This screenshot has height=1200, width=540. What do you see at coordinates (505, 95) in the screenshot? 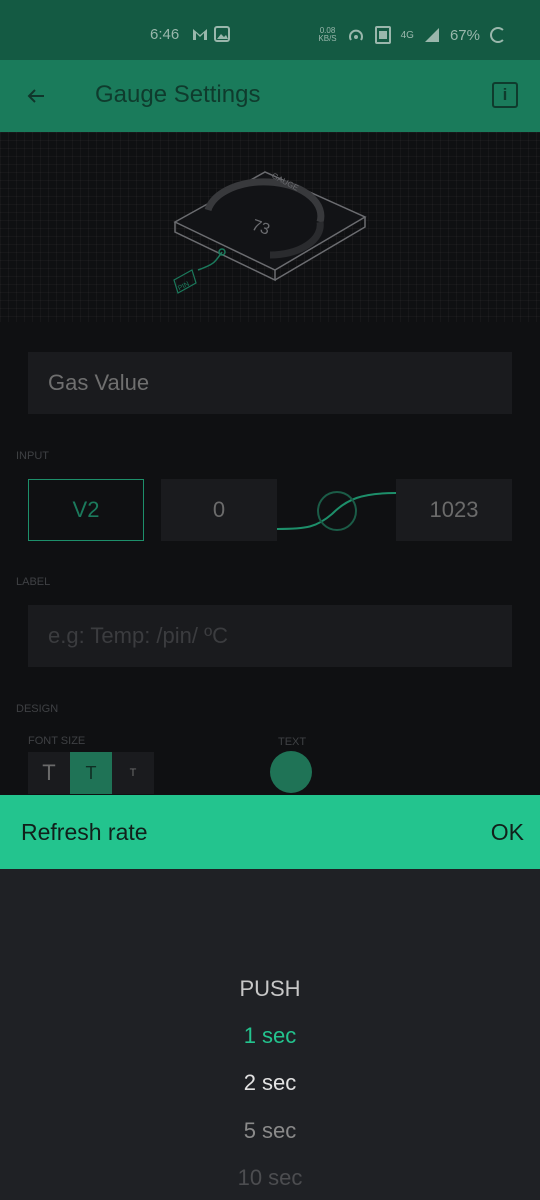
I see `info-icon: i` at bounding box center [505, 95].